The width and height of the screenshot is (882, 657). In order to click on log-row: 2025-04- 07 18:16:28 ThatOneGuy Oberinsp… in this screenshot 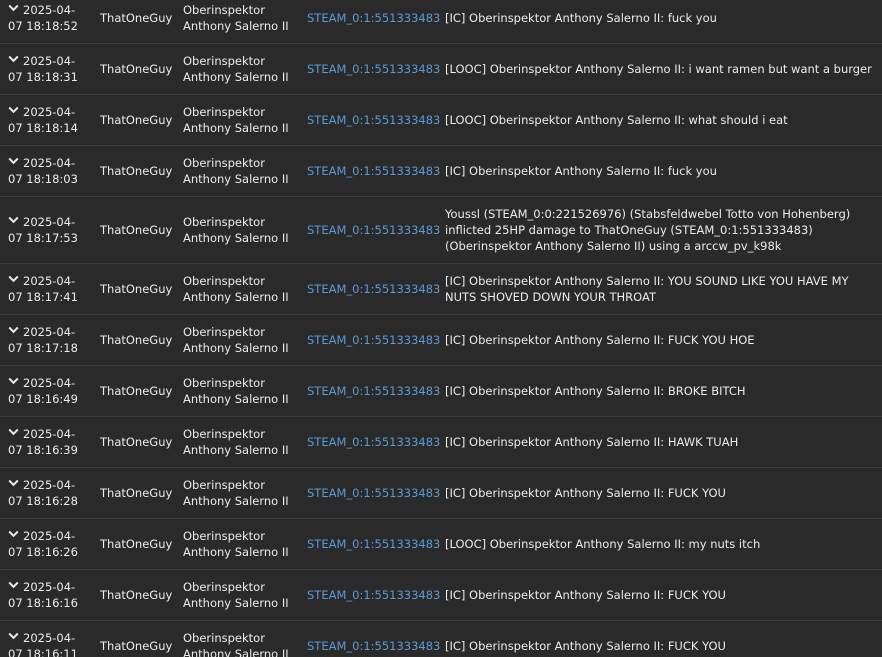, I will do `click(441, 493)`.